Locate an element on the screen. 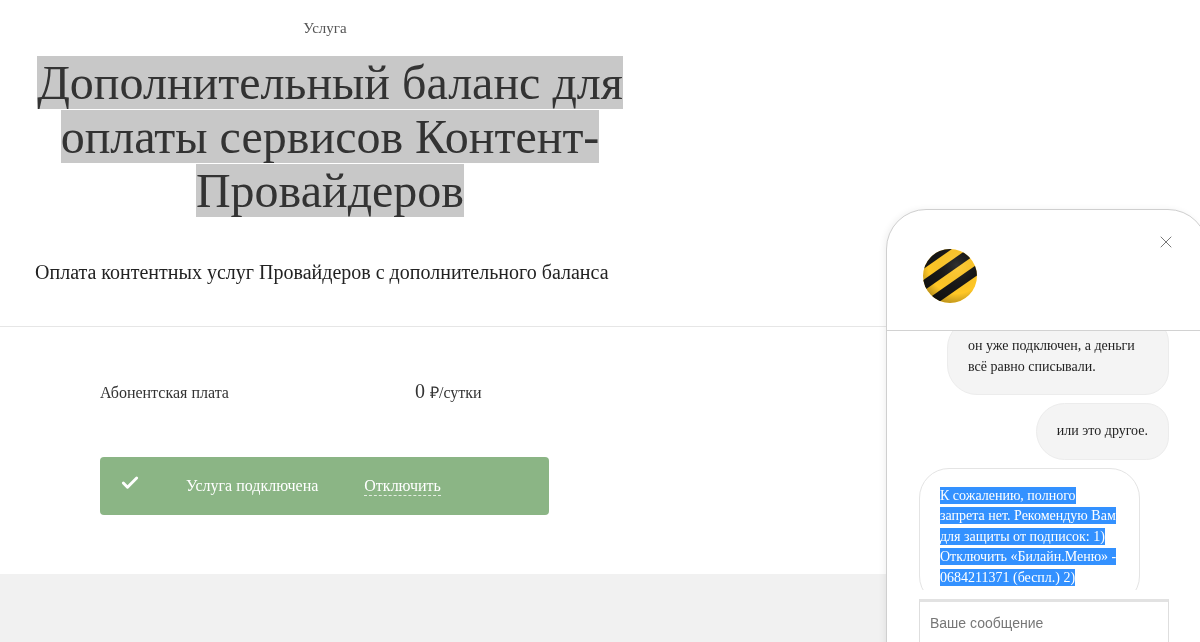 The image size is (1200, 642). message-text: он уже подключен, а деньги всё равно списывали. is located at coordinates (1052, 356).